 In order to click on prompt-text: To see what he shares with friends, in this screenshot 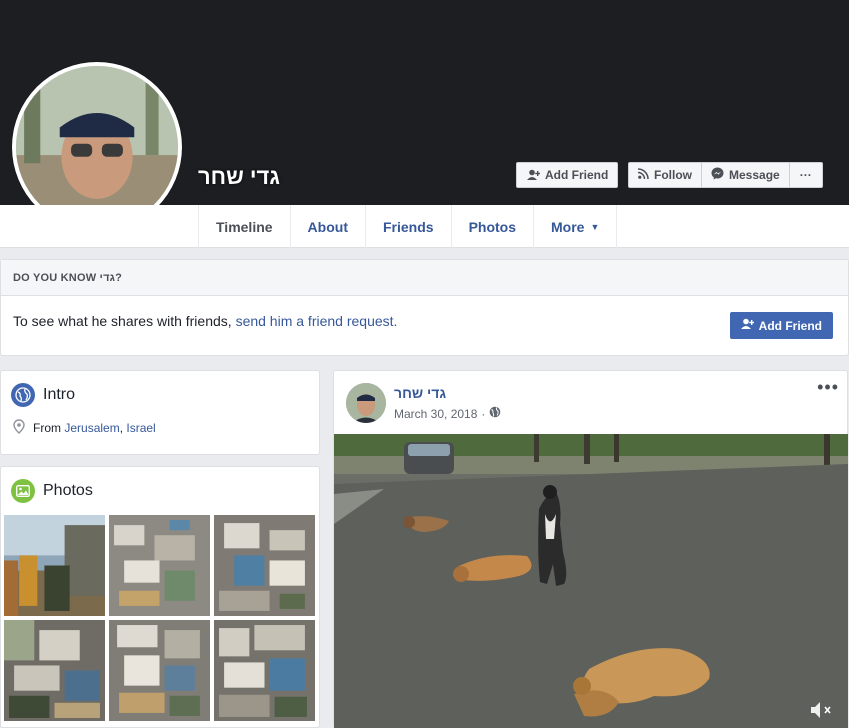, I will do `click(124, 321)`.